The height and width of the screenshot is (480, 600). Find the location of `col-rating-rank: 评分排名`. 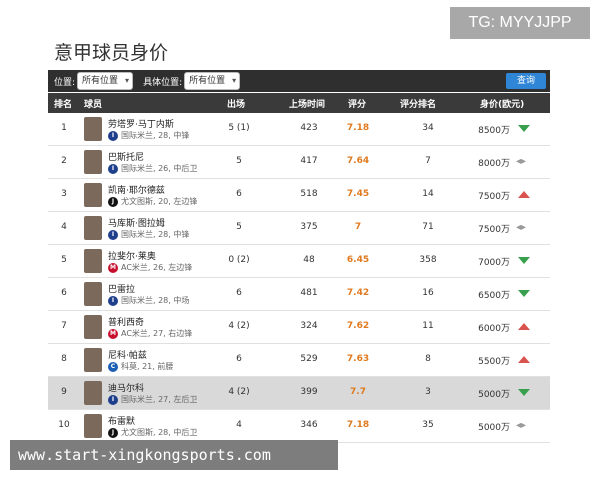

col-rating-rank: 评分排名 is located at coordinates (418, 103).